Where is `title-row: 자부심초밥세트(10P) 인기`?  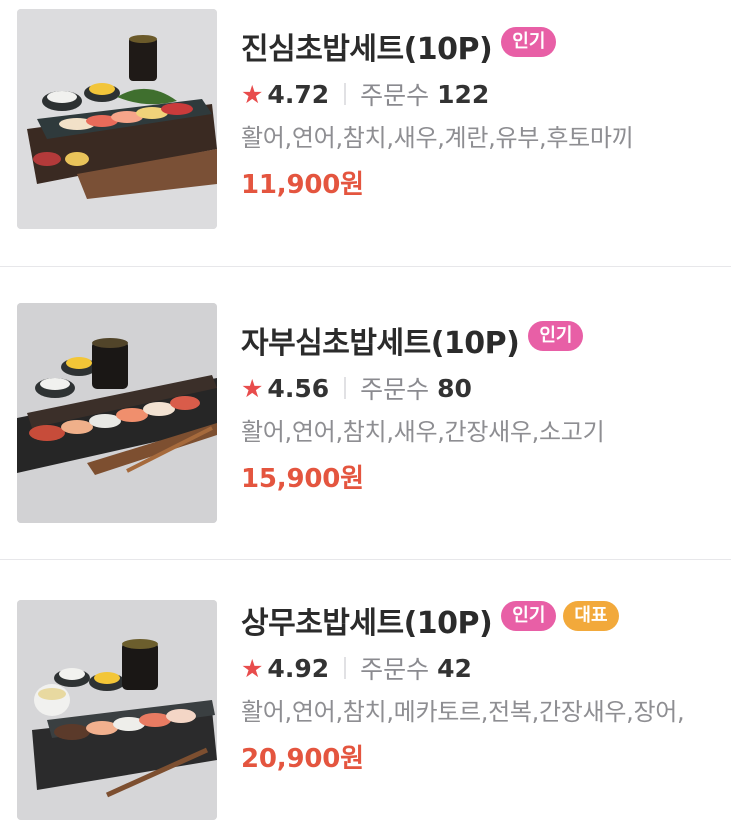
title-row: 자부심초밥세트(10P) 인기 is located at coordinates (476, 340).